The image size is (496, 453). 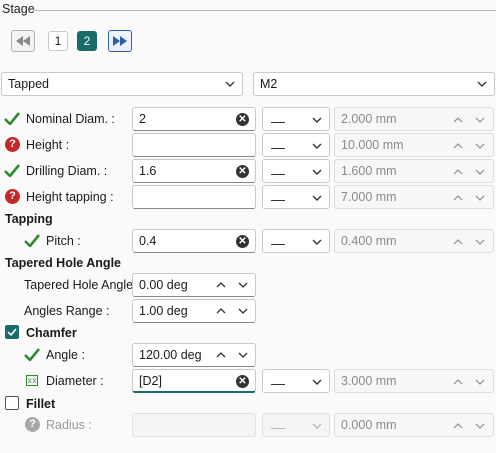 I want to click on fillet-radius-unit-select, so click(x=296, y=425).